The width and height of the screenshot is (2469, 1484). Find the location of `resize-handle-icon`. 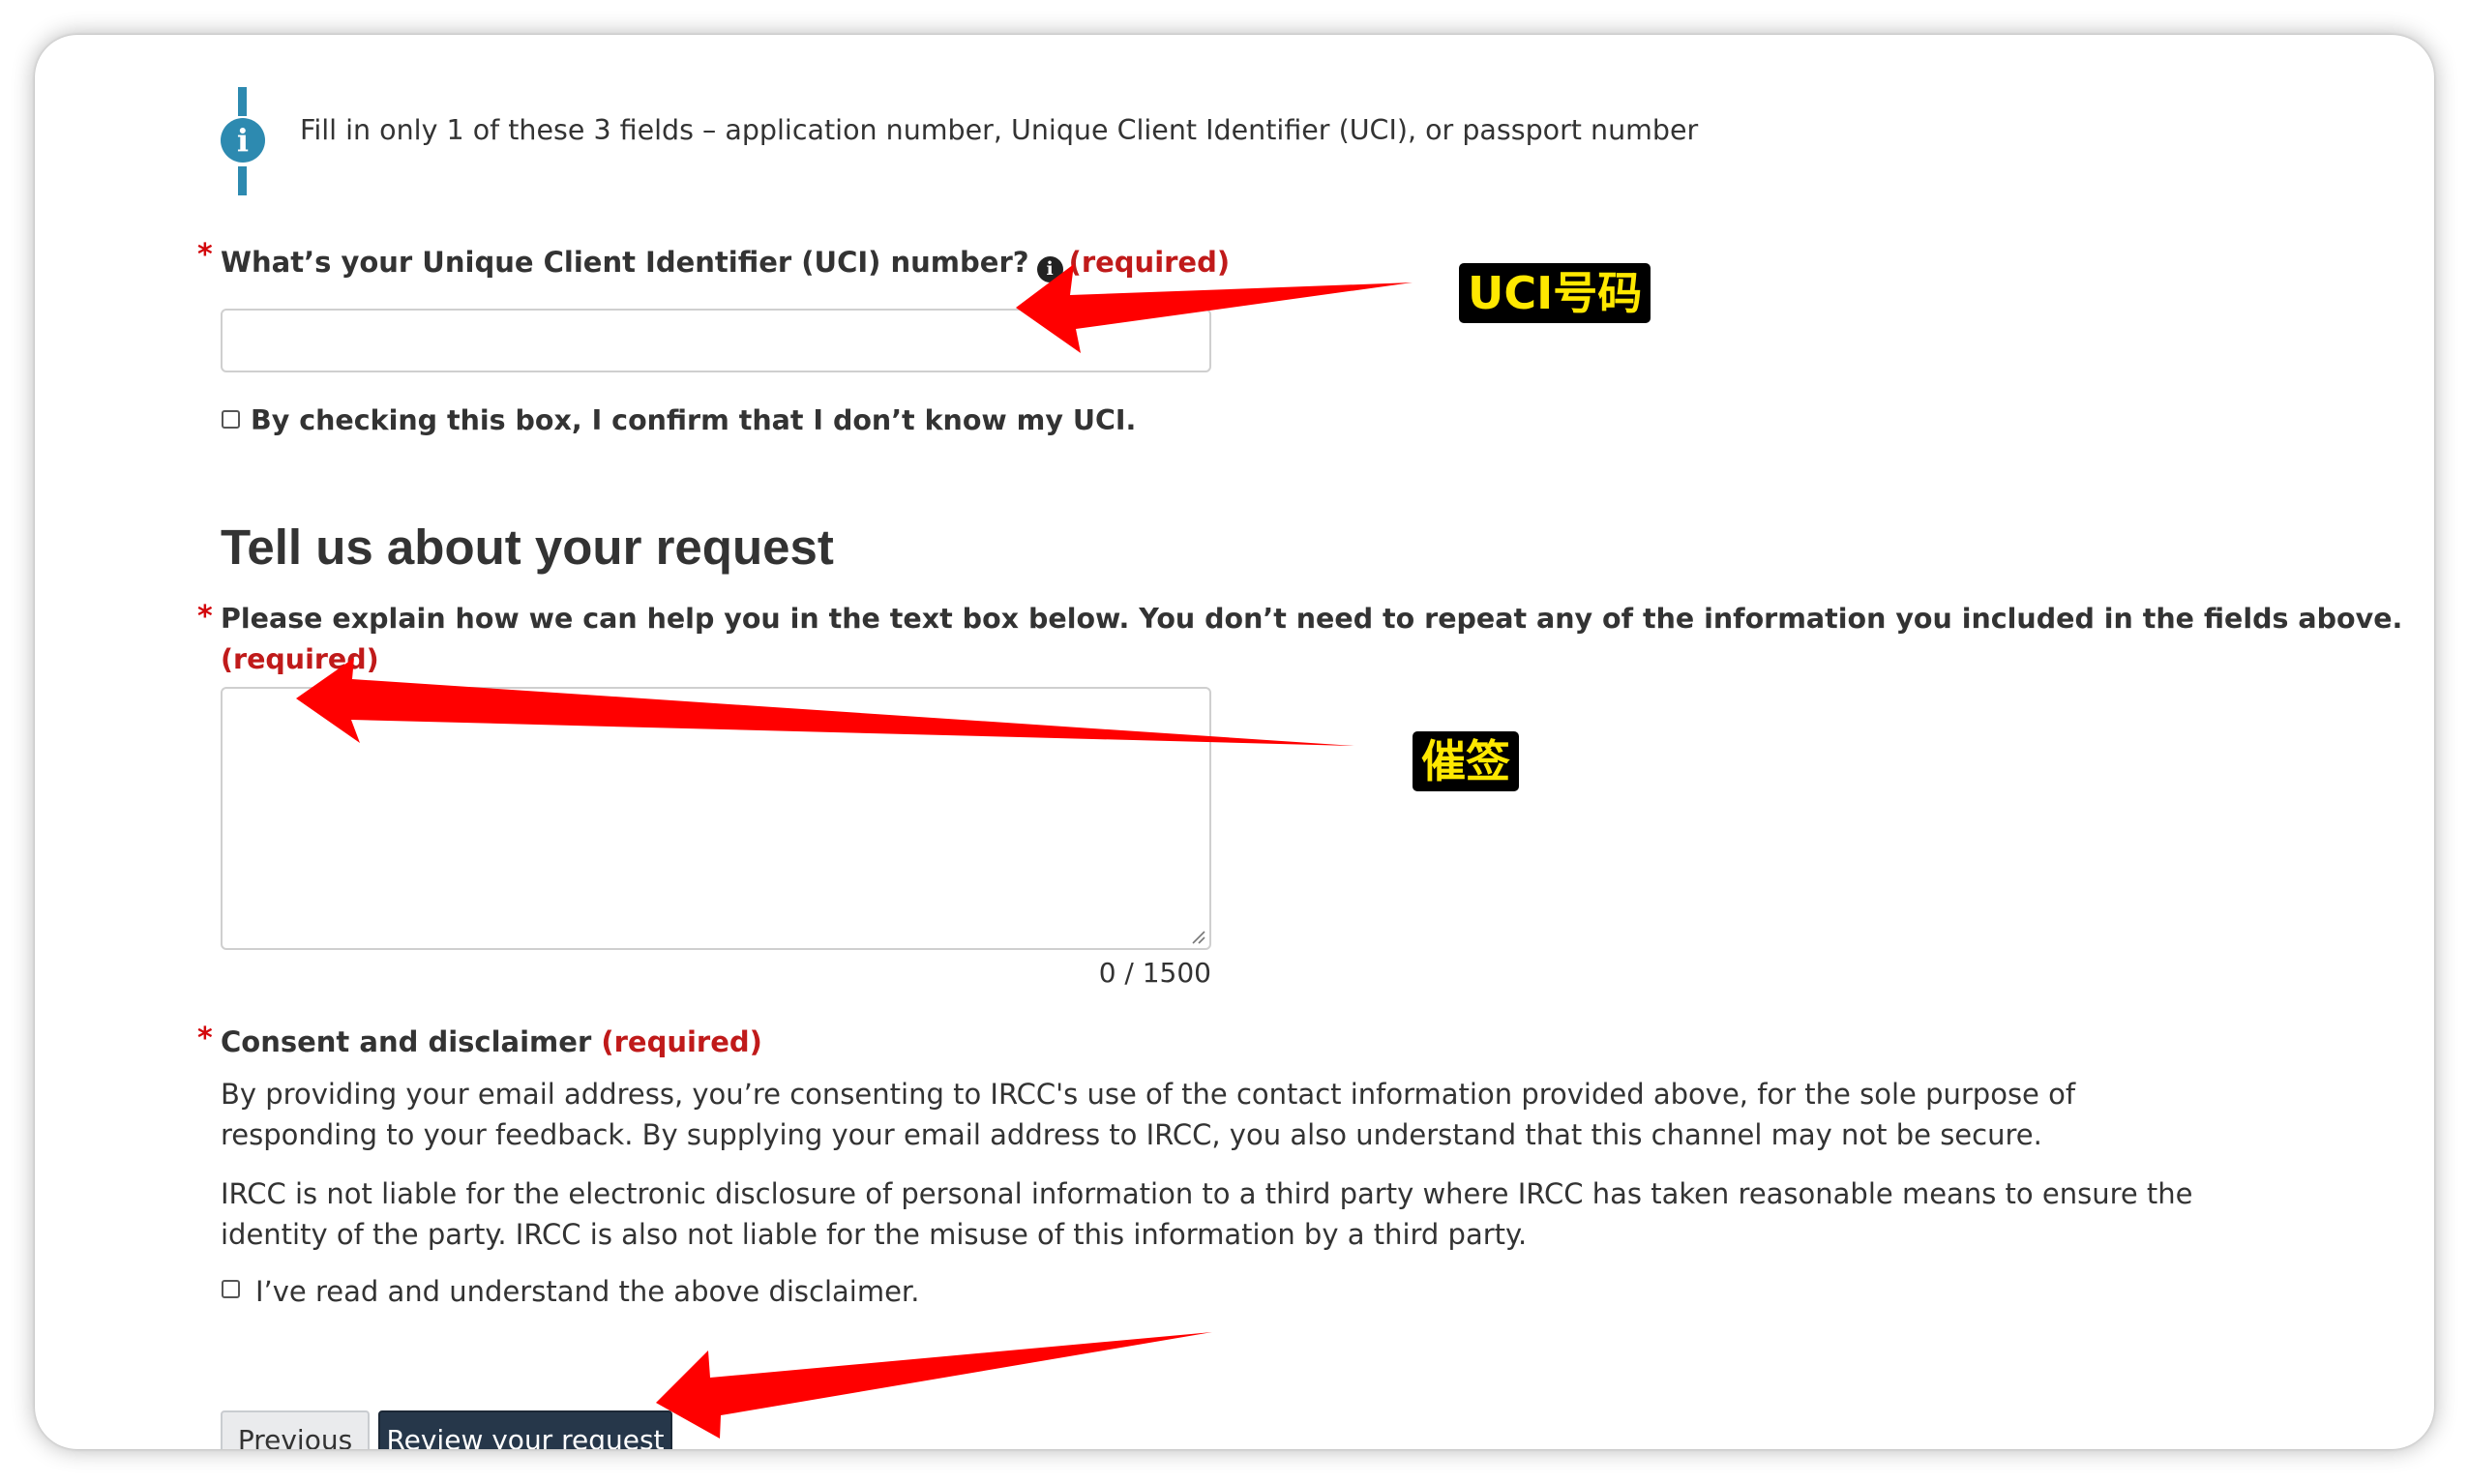

resize-handle-icon is located at coordinates (1198, 936).